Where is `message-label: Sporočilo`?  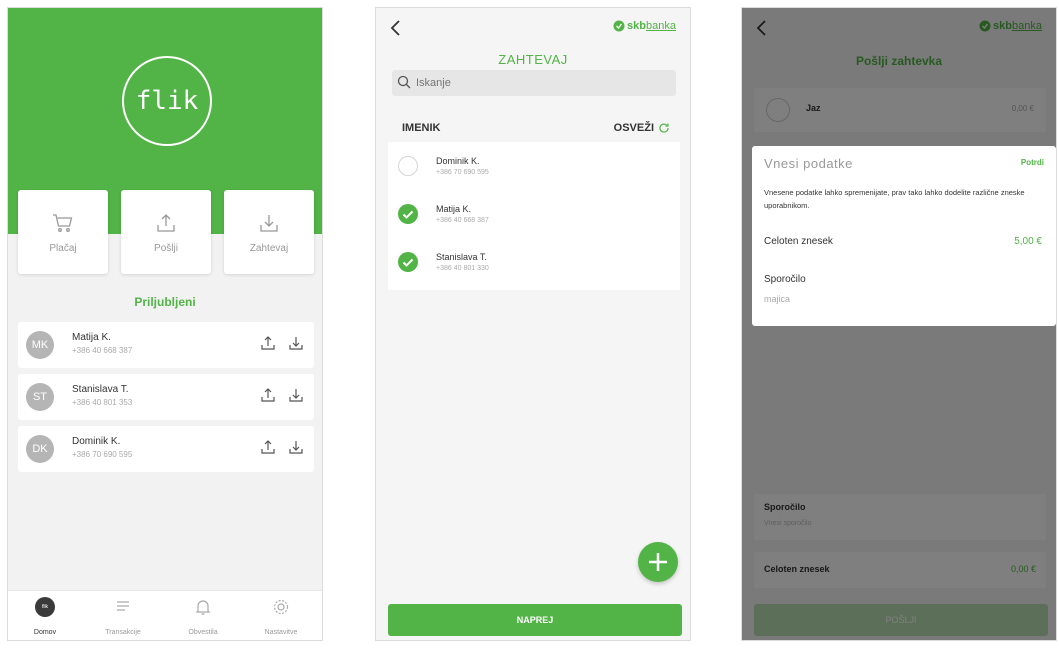
message-label: Sporočilo is located at coordinates (785, 279).